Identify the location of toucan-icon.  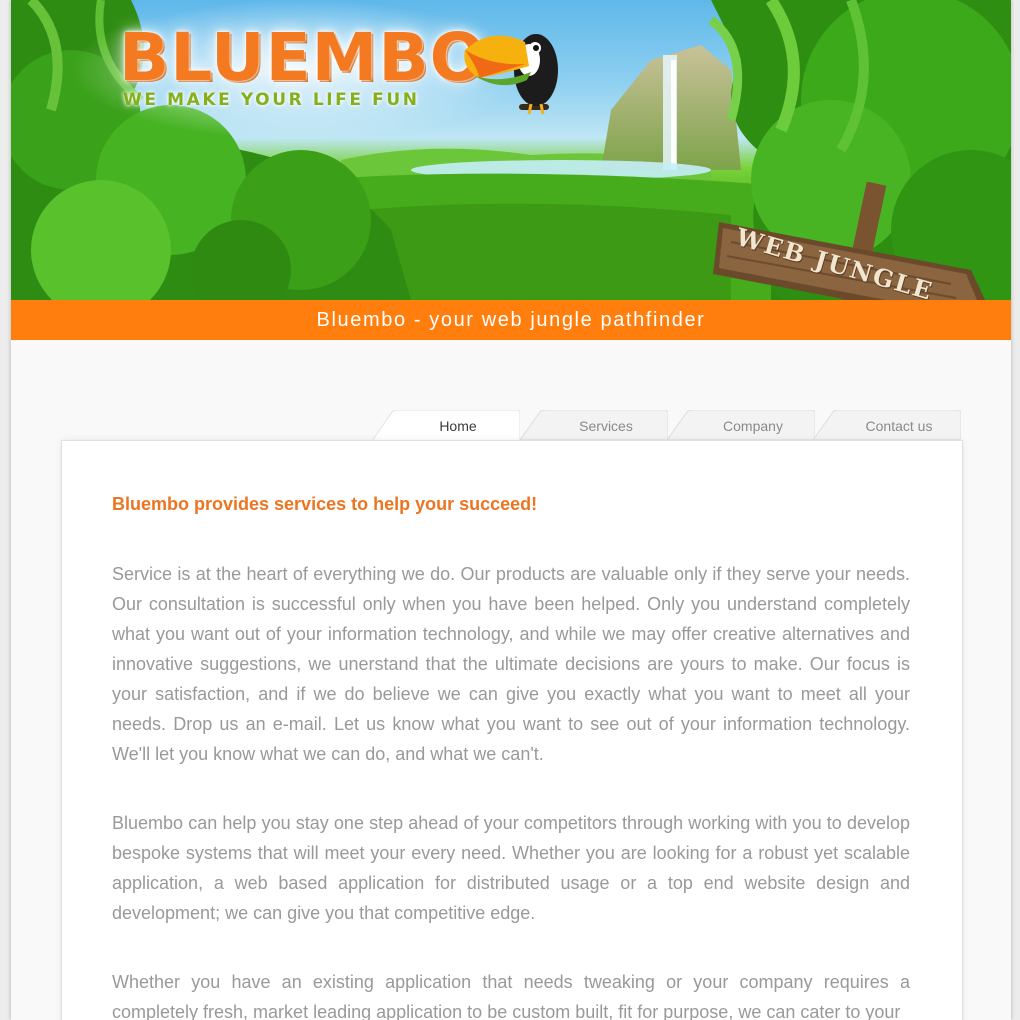
(511, 74).